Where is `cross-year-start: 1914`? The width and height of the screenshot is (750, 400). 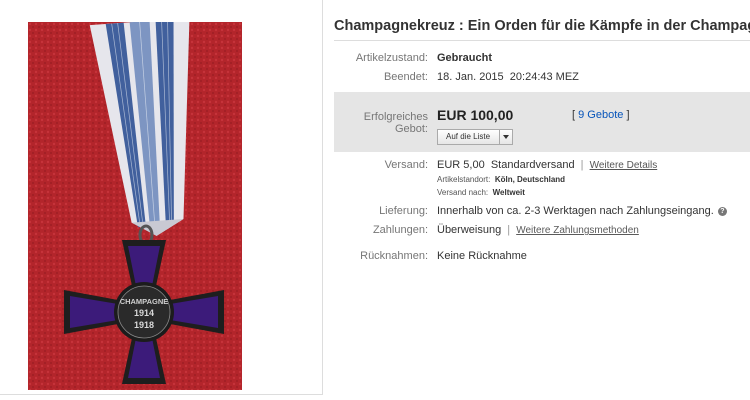 cross-year-start: 1914 is located at coordinates (144, 313).